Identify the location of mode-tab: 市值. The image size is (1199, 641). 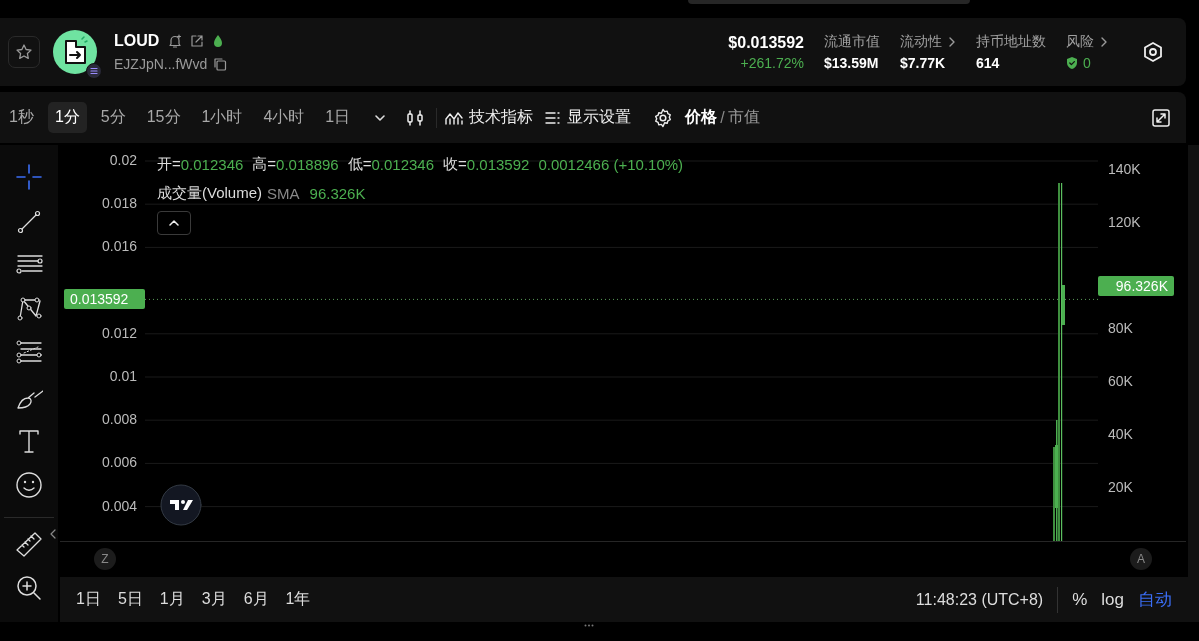
(743, 117).